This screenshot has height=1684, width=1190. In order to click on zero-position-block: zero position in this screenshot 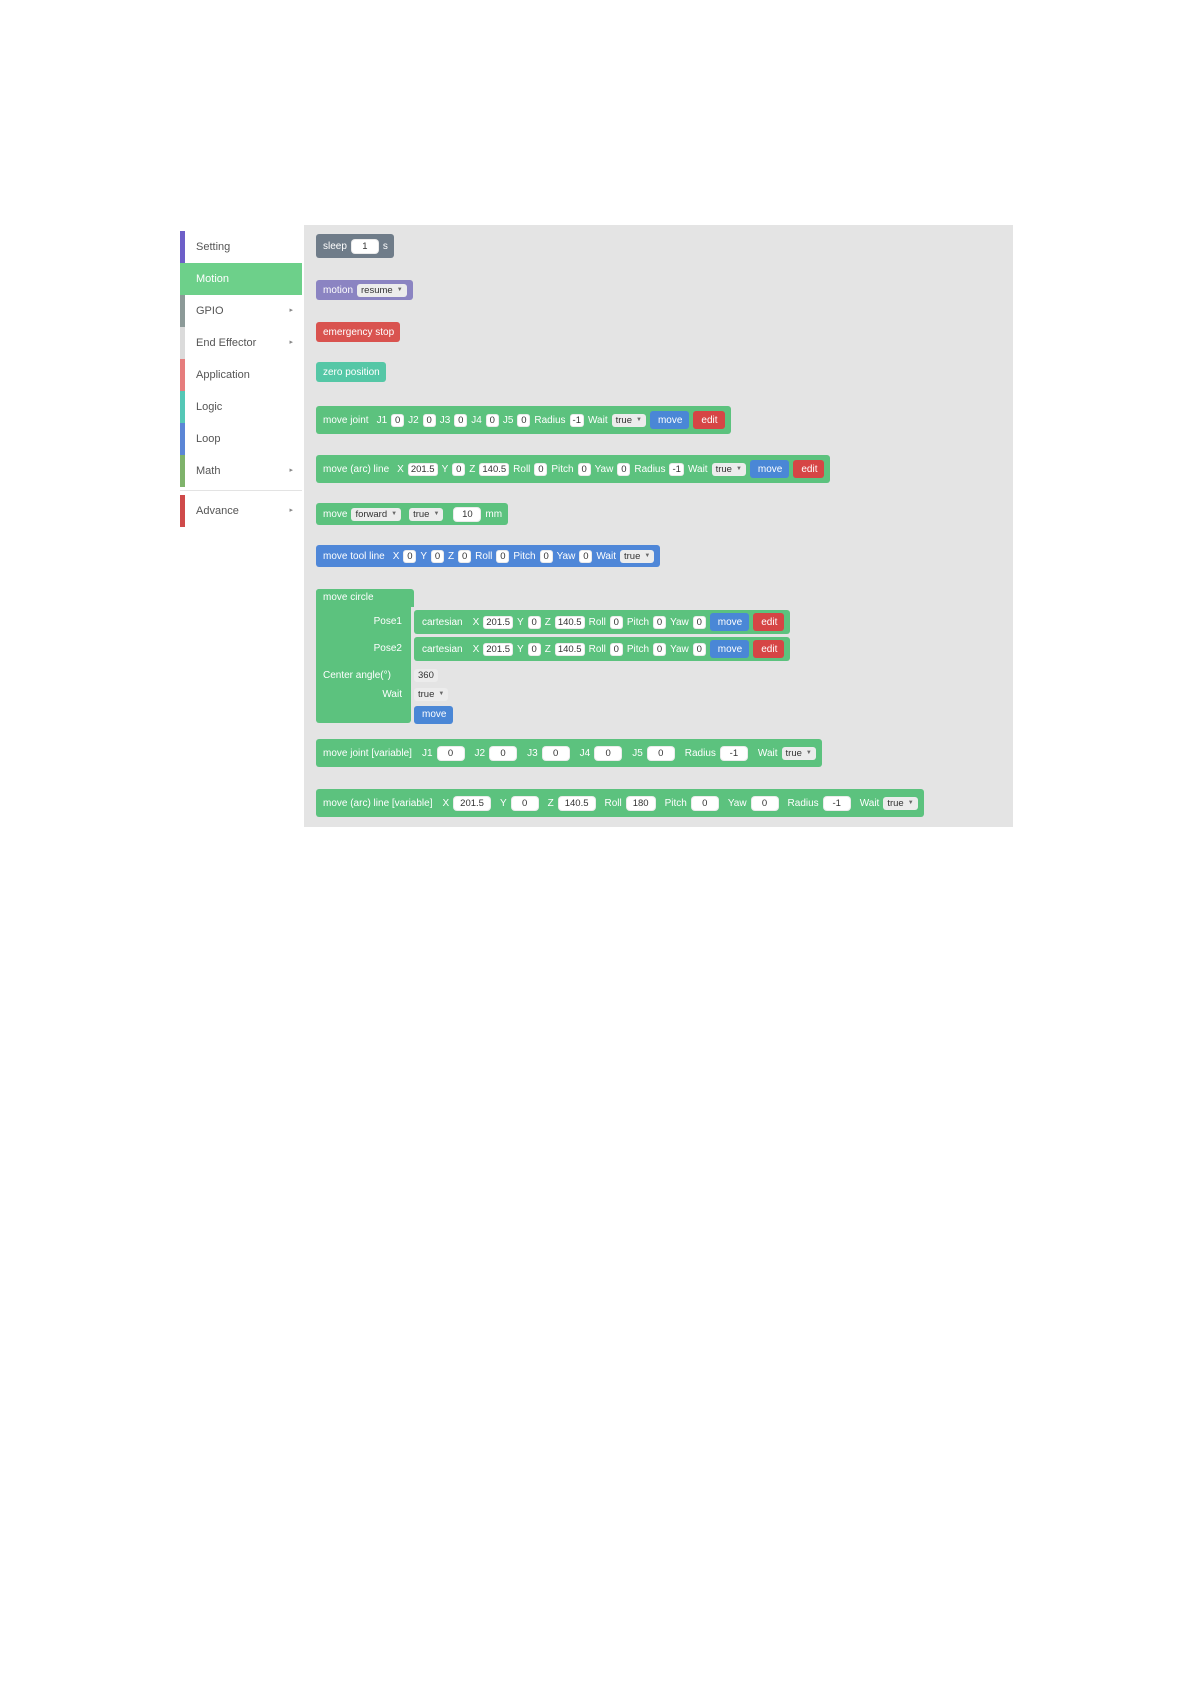, I will do `click(351, 372)`.